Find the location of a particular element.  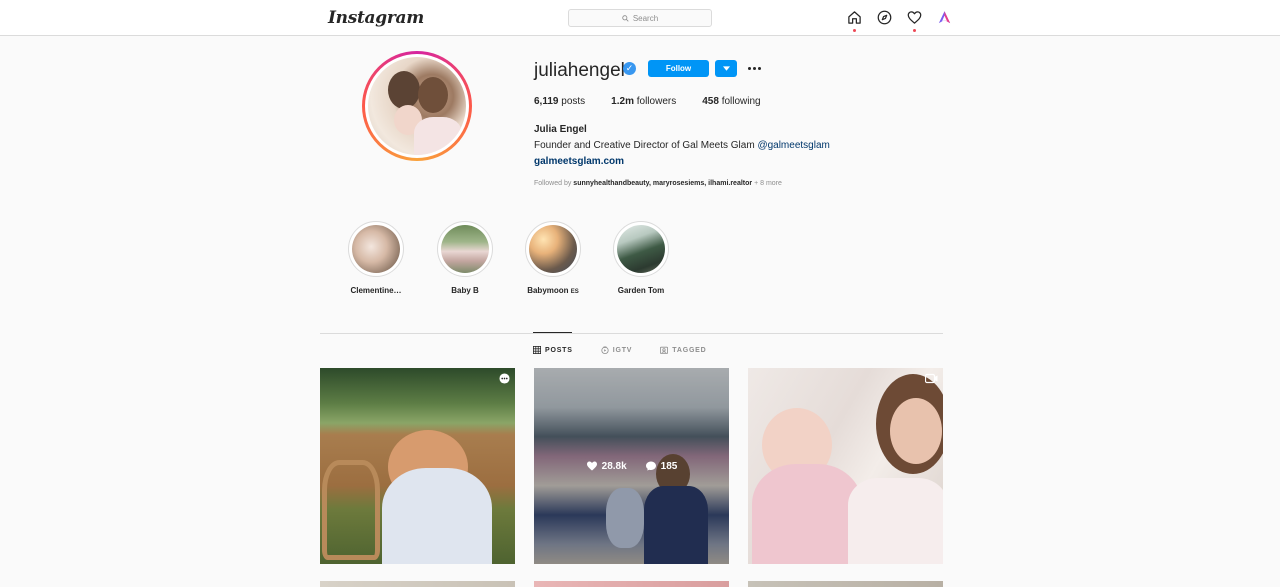

search-icon is located at coordinates (625, 18).